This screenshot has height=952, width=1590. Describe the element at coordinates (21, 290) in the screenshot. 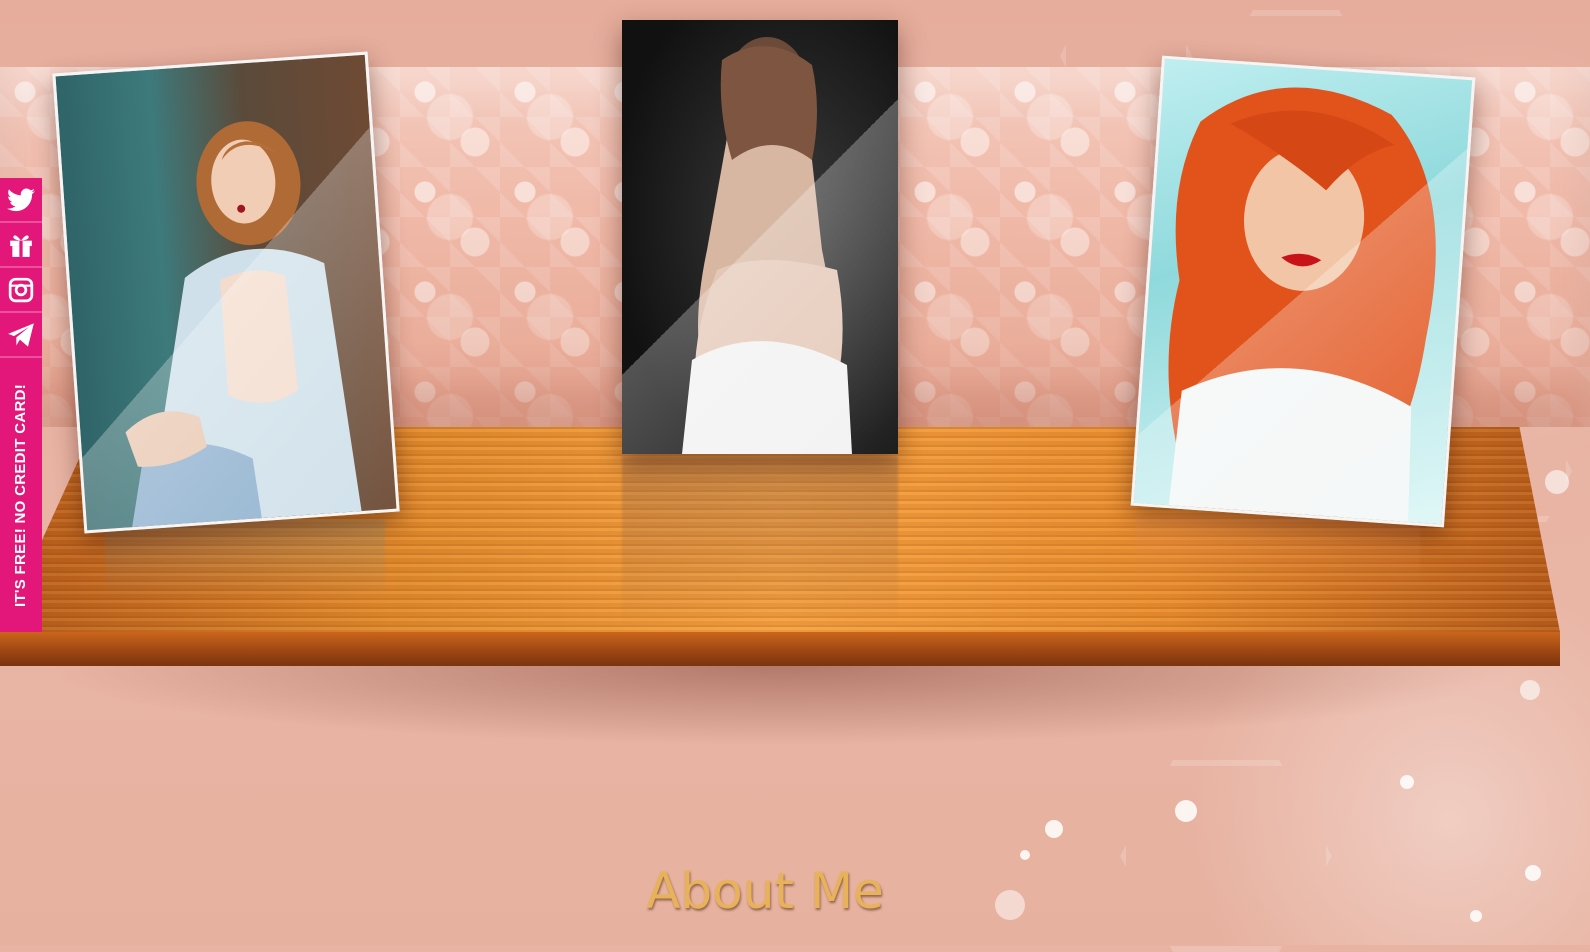

I see `instagram-icon` at that location.